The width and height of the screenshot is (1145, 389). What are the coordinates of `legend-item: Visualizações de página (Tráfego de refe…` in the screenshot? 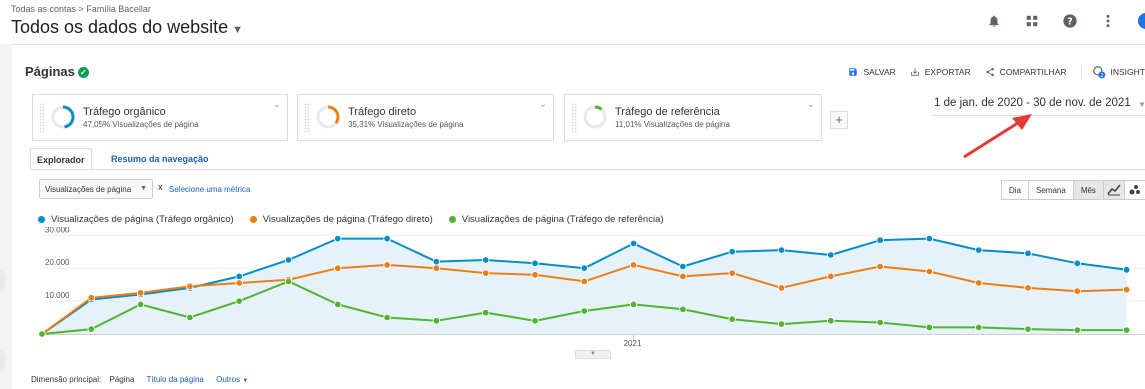 It's located at (556, 219).